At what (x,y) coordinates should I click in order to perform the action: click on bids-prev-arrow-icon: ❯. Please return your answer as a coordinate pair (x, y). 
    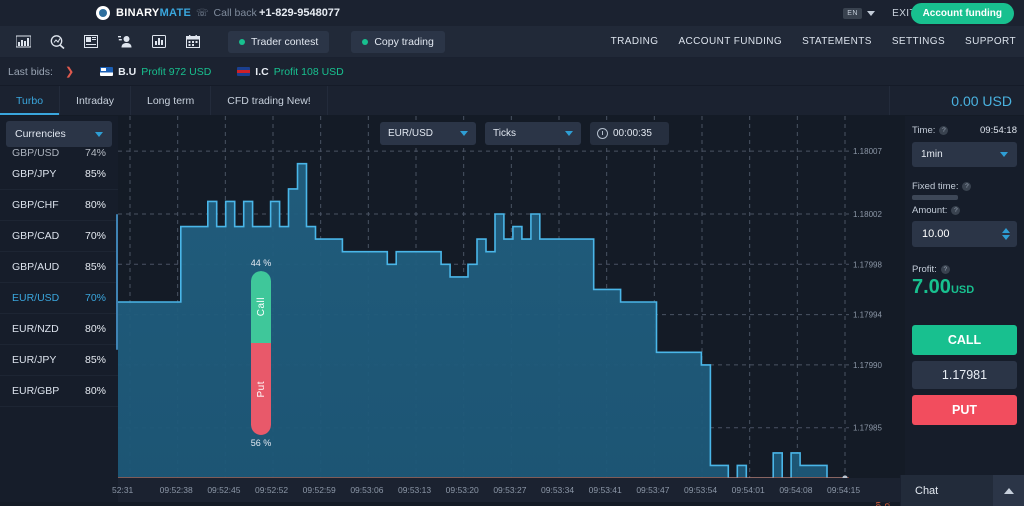
    Looking at the image, I should click on (69, 71).